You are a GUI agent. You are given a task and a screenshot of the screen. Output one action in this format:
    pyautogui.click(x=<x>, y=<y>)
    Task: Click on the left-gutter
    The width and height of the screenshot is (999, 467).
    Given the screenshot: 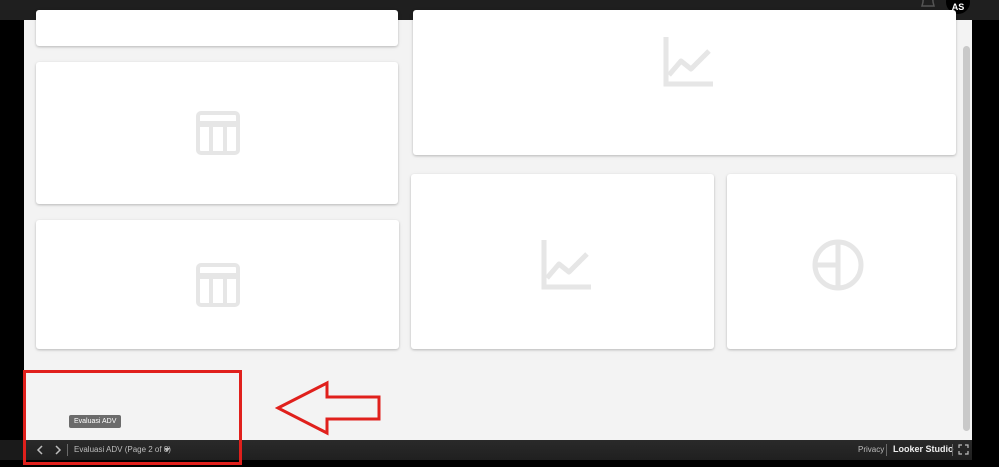 What is the action you would take?
    pyautogui.click(x=12, y=230)
    